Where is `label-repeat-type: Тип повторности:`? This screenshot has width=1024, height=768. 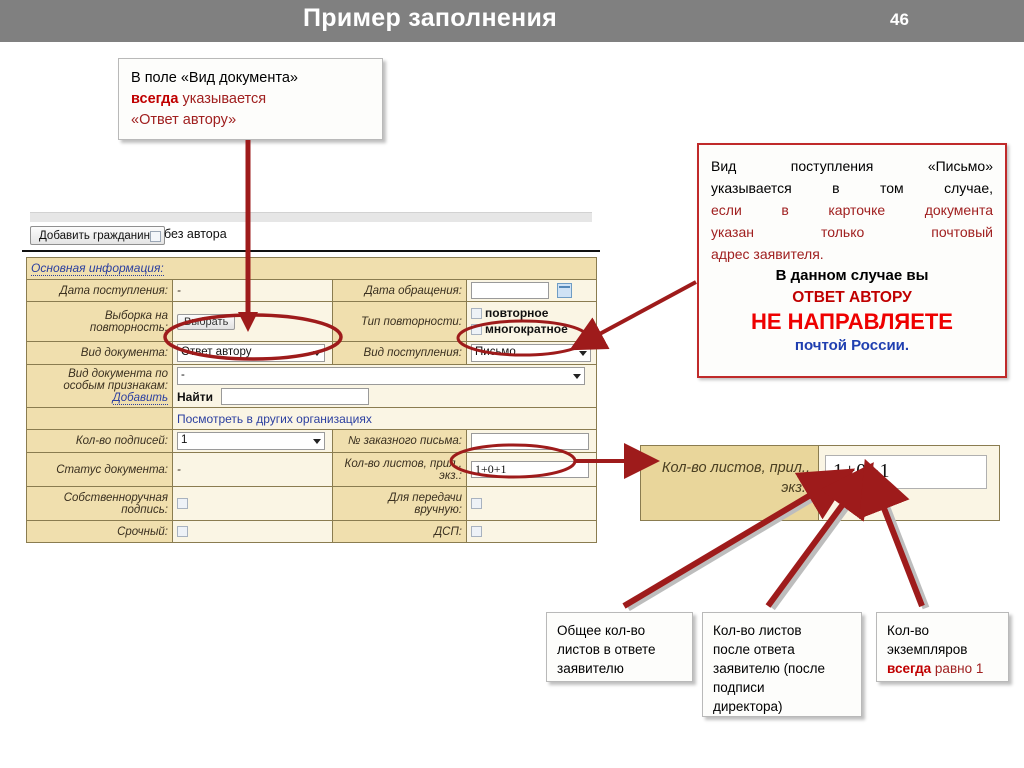
label-repeat-type: Тип повторности: is located at coordinates (399, 321).